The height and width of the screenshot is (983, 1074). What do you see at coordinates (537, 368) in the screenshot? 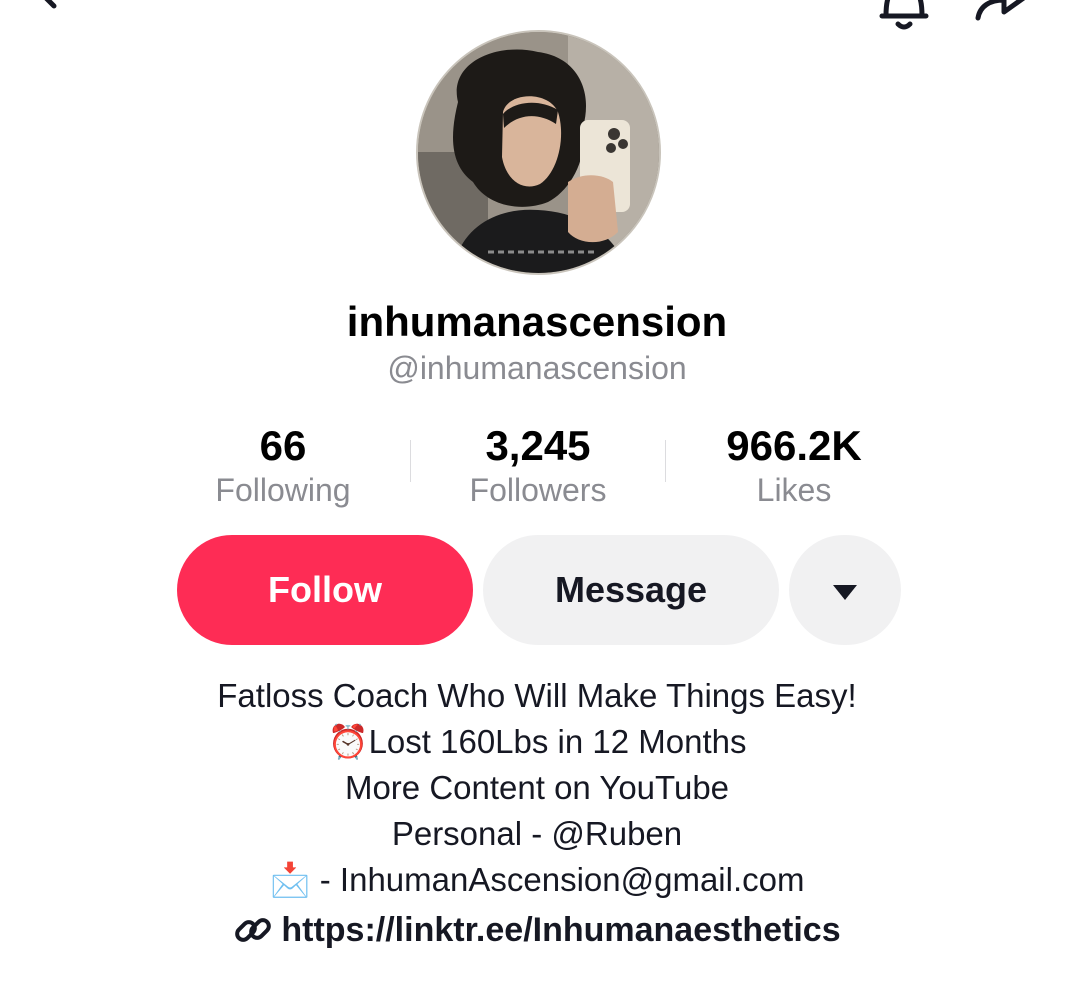
I see `username: @inhumanascension` at bounding box center [537, 368].